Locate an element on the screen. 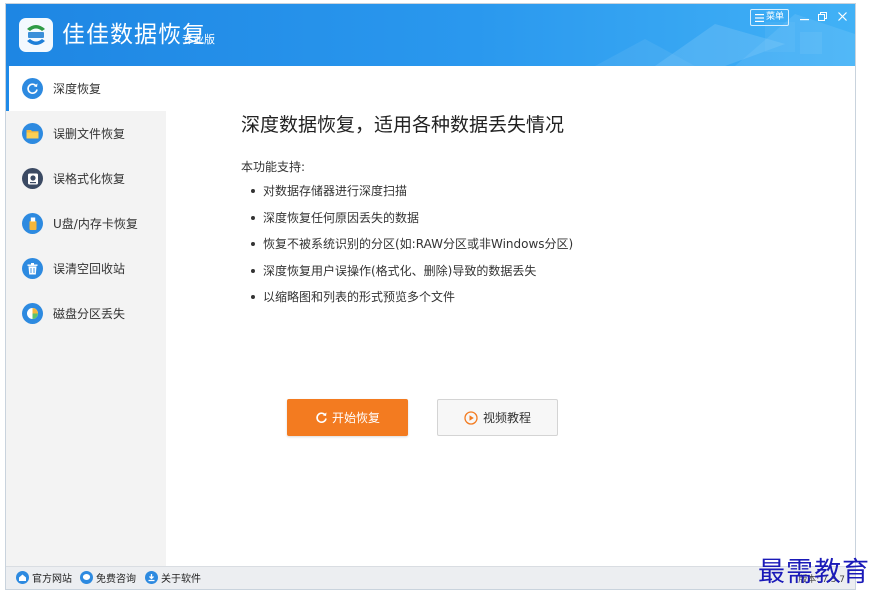  sidebar-empty-area is located at coordinates (86, 452).